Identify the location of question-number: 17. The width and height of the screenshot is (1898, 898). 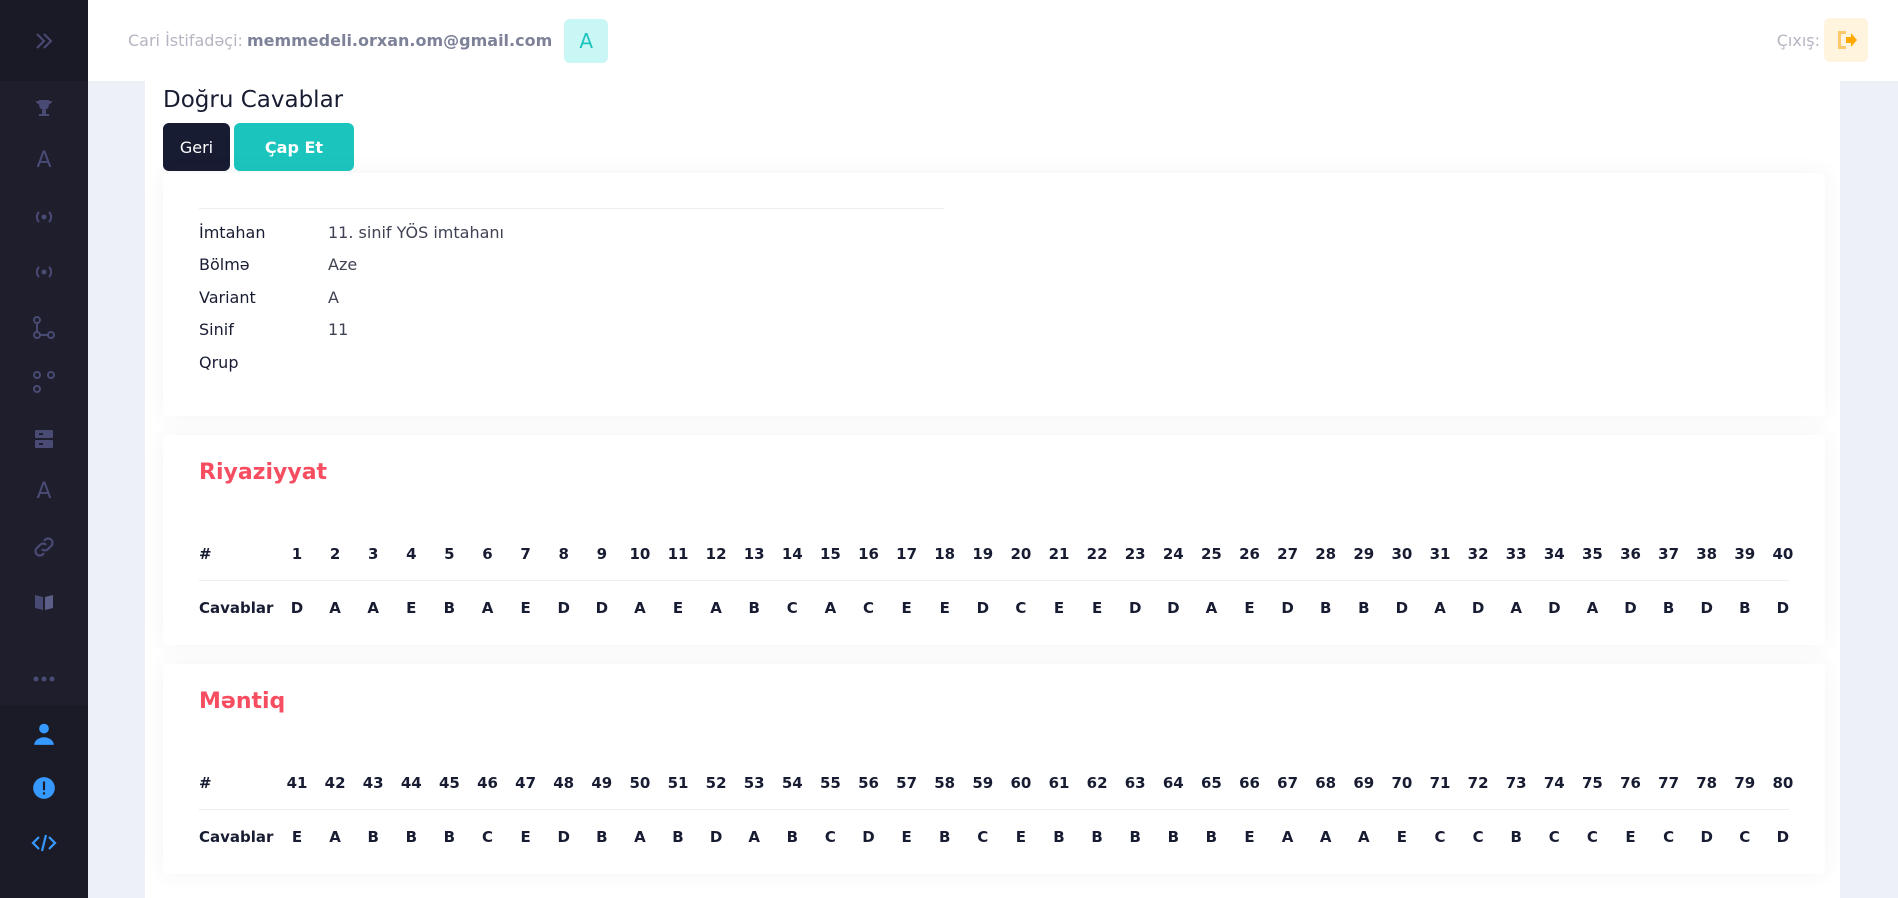
(907, 554).